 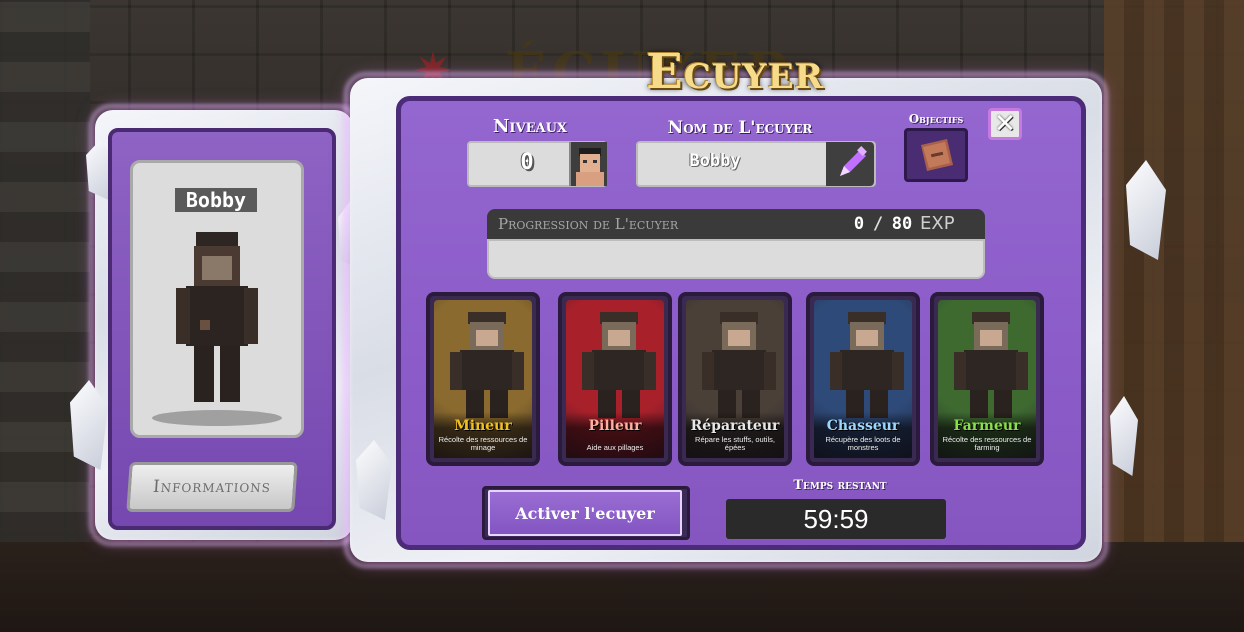 I want to click on edit-pencil-icon, so click(x=853, y=161).